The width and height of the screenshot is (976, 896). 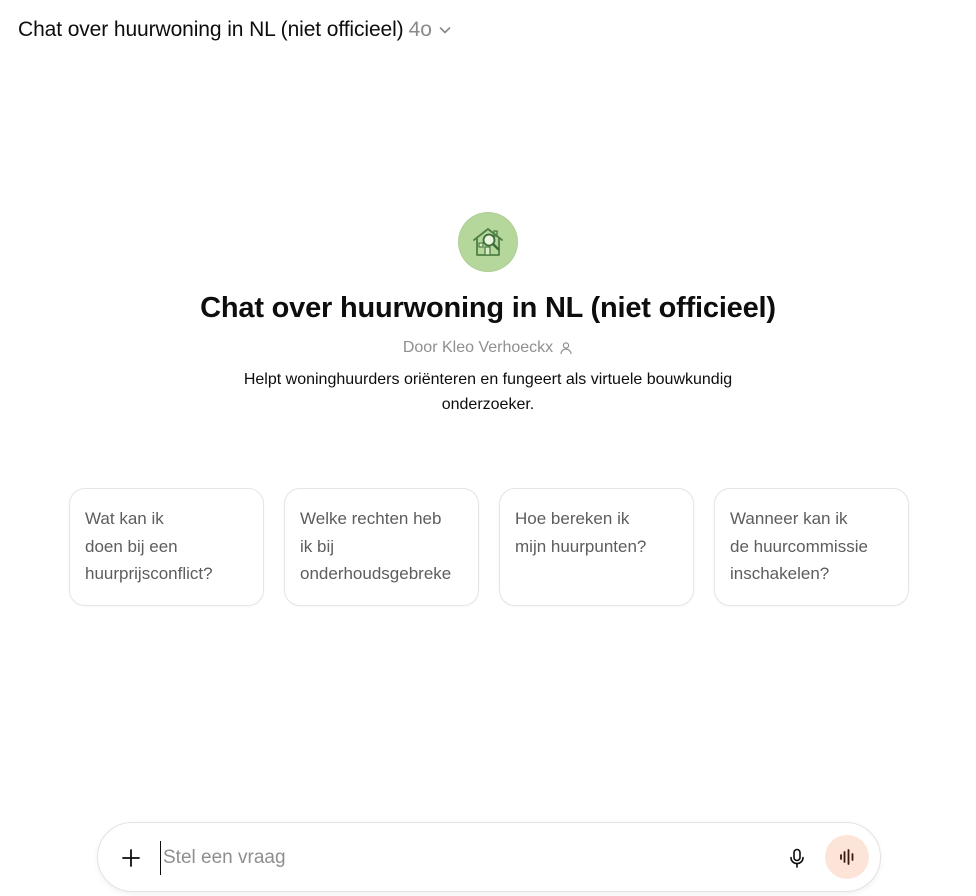 I want to click on voice-waveform-icon, so click(x=847, y=857).